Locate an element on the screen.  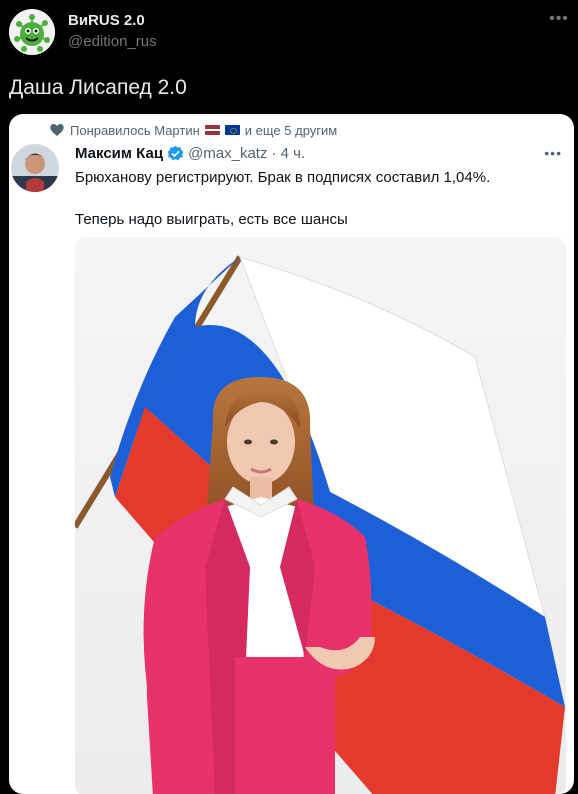
more-options-button: ••• is located at coordinates (559, 19).